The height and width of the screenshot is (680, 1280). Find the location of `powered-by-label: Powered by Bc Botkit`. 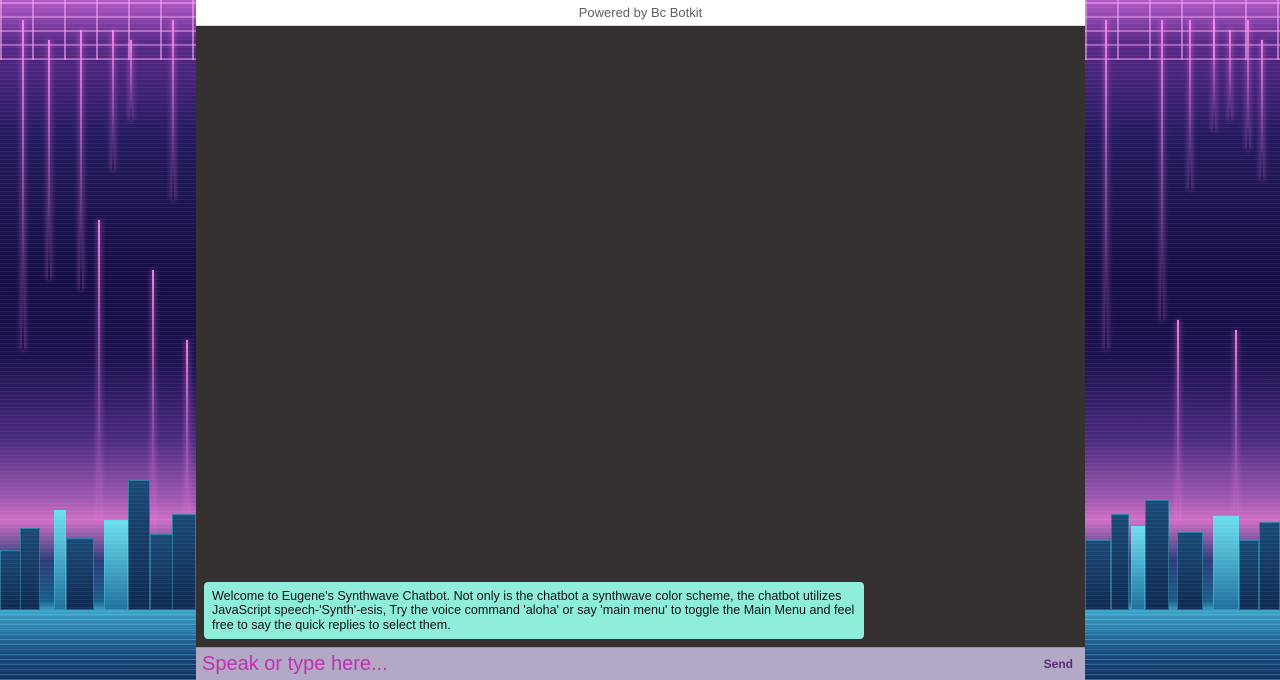

powered-by-label: Powered by Bc Botkit is located at coordinates (640, 12).